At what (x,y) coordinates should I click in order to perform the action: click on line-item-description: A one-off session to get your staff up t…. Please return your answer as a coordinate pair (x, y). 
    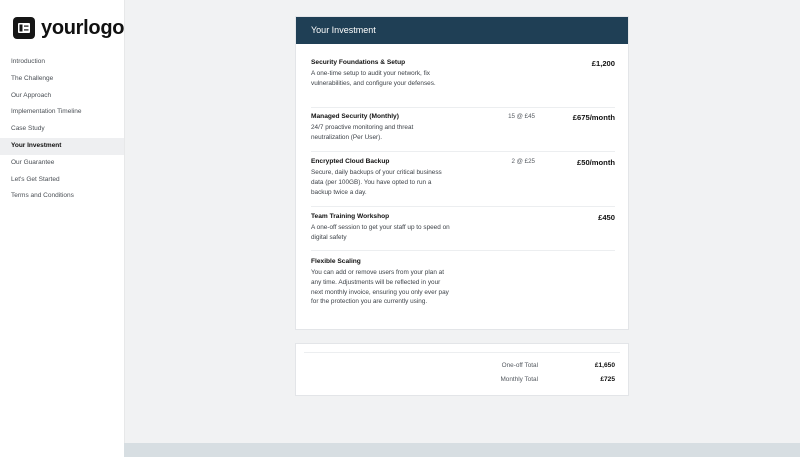
    Looking at the image, I should click on (380, 232).